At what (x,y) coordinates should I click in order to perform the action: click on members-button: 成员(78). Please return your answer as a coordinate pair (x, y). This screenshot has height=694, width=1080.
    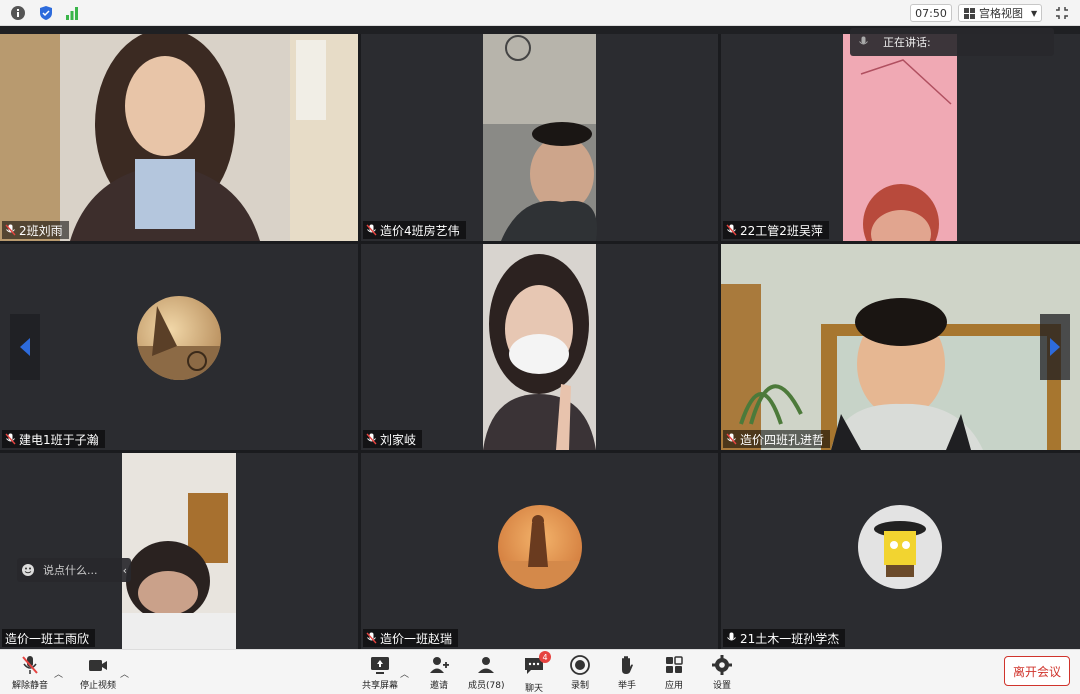
    Looking at the image, I should click on (486, 672).